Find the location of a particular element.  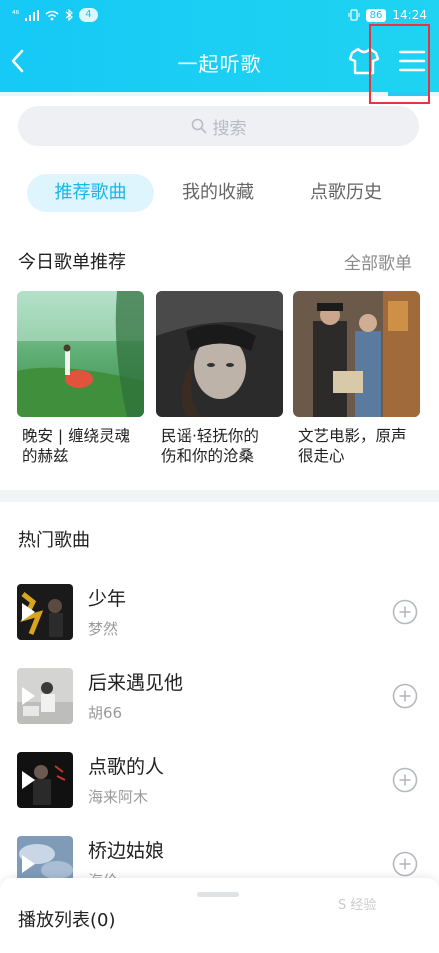

battery-indicator: 86 is located at coordinates (376, 15).